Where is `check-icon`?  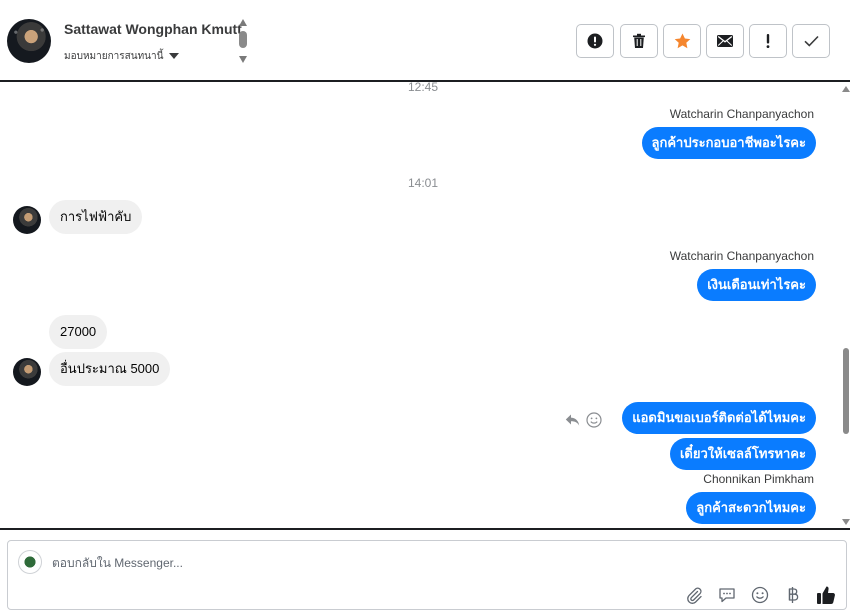 check-icon is located at coordinates (811, 41).